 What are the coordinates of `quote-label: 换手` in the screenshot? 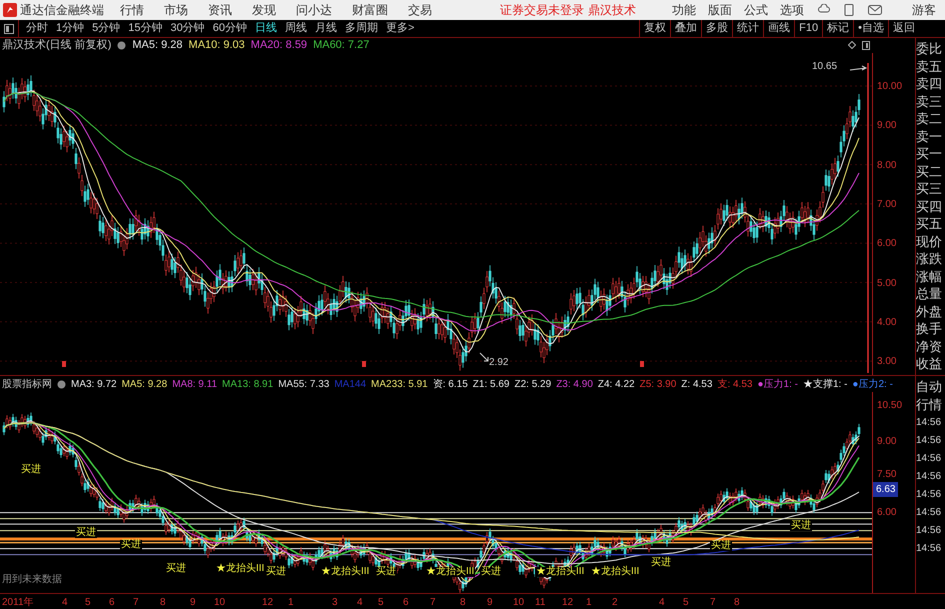 It's located at (929, 329).